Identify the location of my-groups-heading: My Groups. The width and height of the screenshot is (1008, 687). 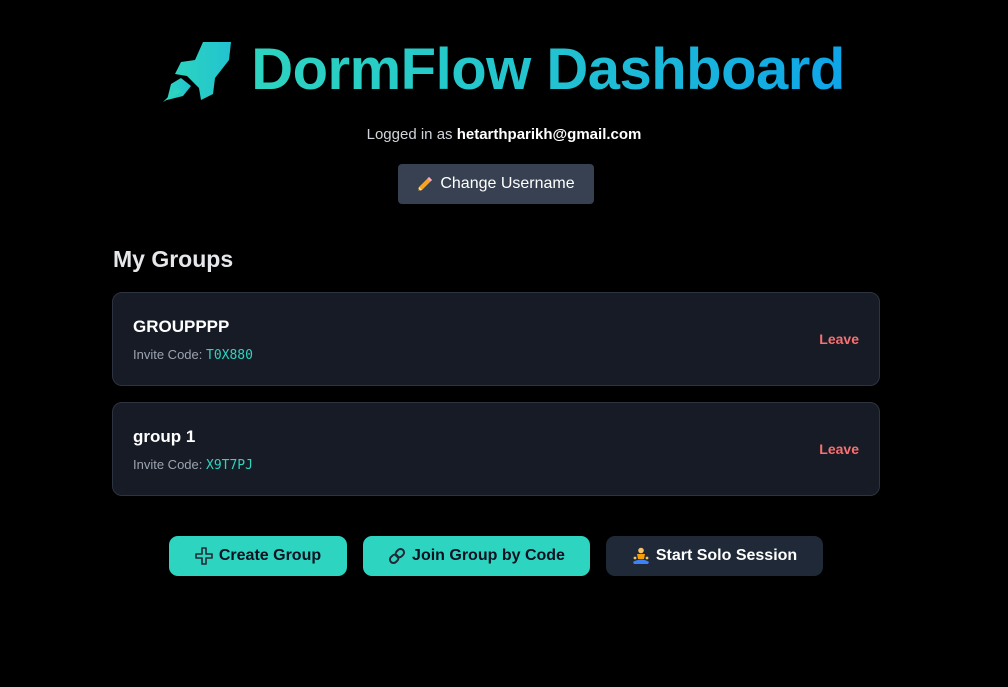
(173, 259).